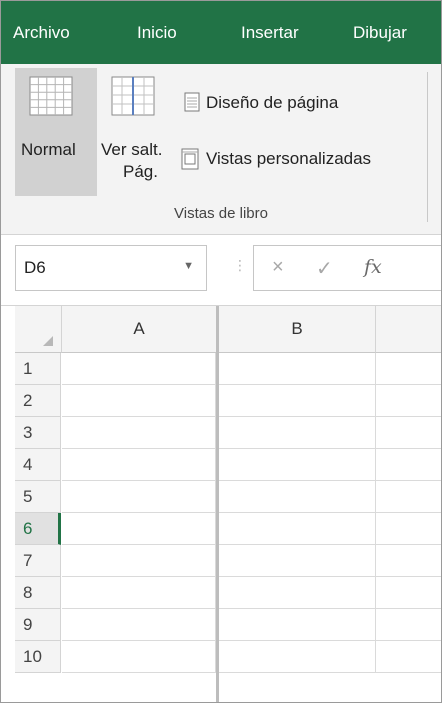 The width and height of the screenshot is (442, 703). Describe the element at coordinates (324, 268) in the screenshot. I see `enter-icon: ✓` at that location.